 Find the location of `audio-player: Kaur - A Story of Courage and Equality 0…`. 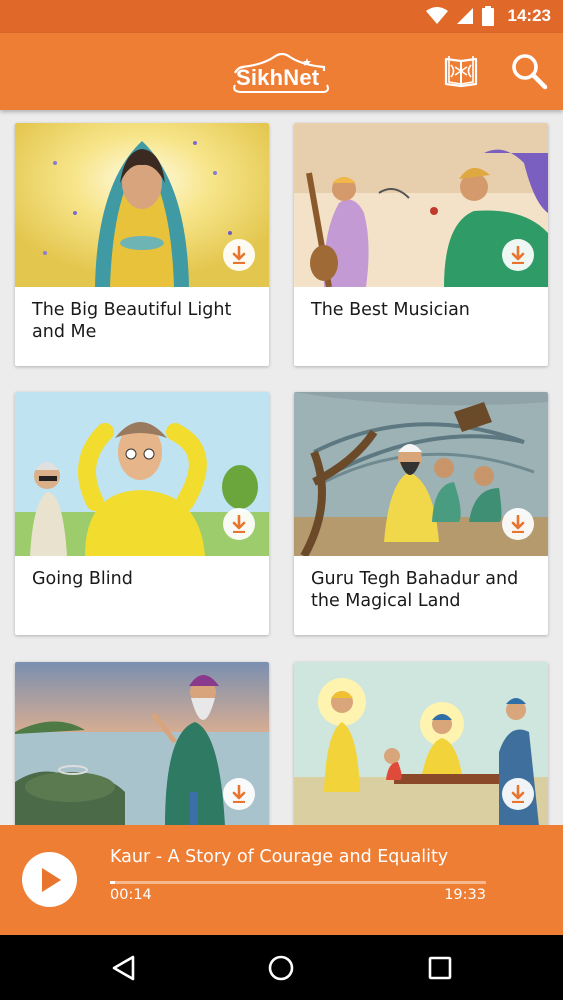

audio-player: Kaur - A Story of Courage and Equality 0… is located at coordinates (281, 880).